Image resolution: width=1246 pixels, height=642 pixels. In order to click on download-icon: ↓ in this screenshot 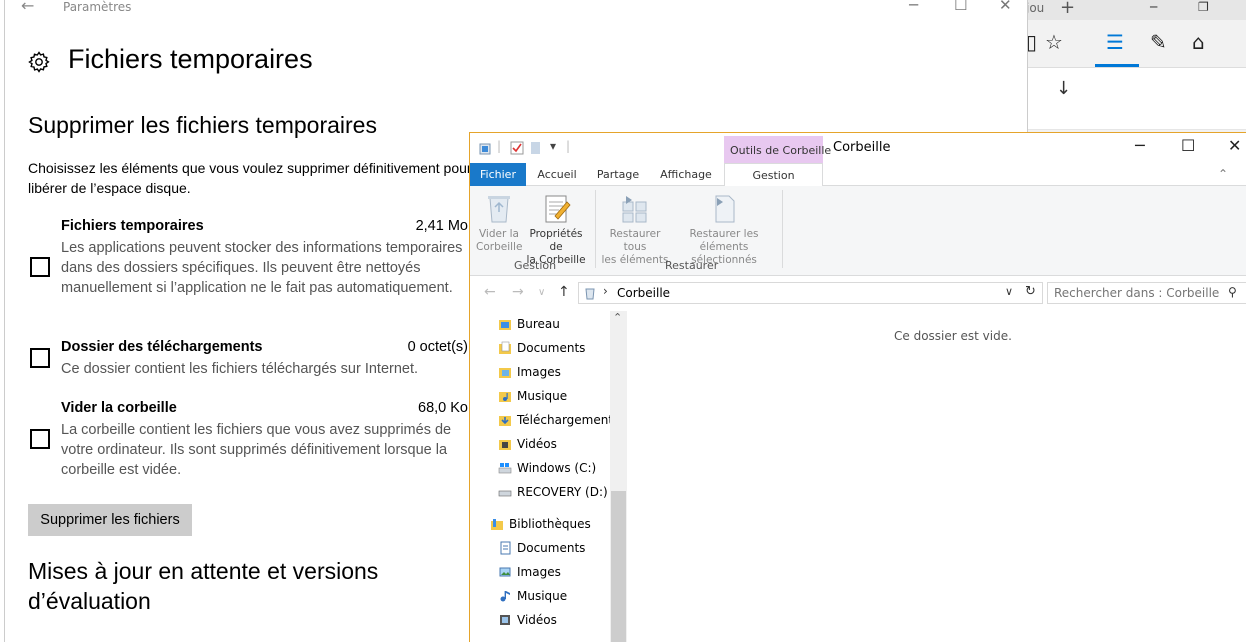, I will do `click(1063, 88)`.